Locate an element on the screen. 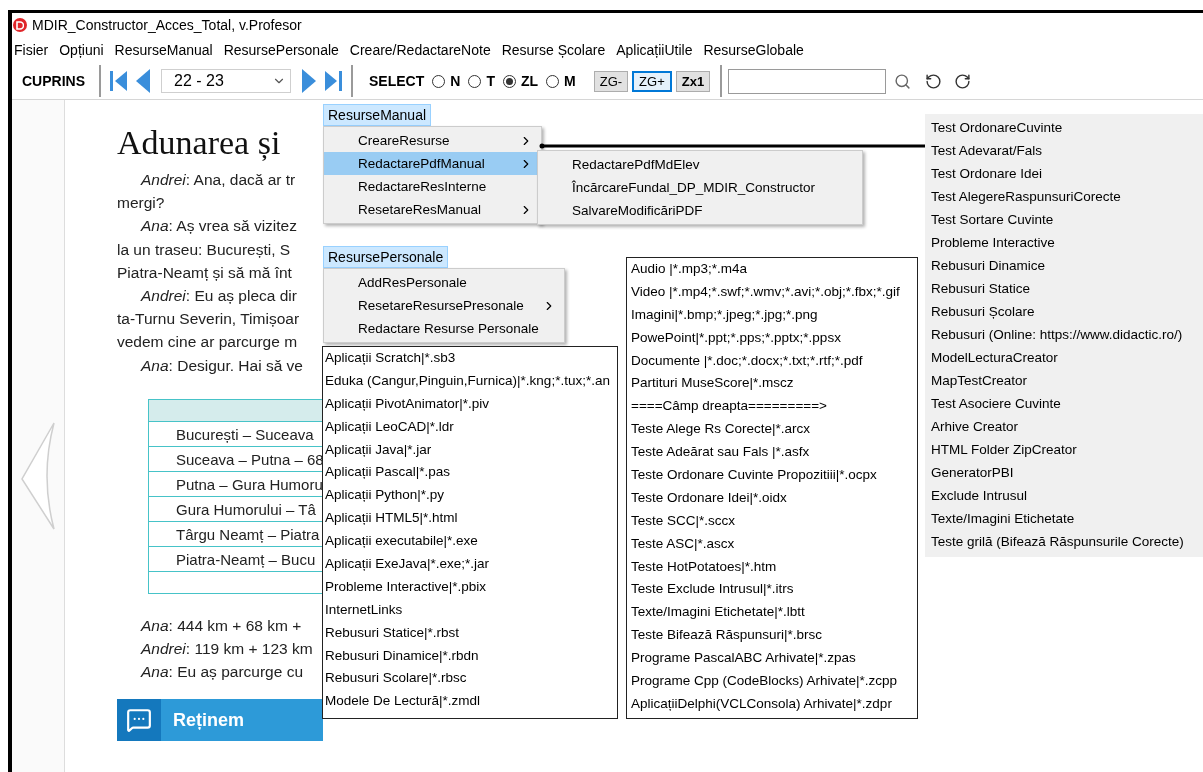 The width and height of the screenshot is (1203, 772). list-item: Rebusuri Statice is located at coordinates (1067, 288).